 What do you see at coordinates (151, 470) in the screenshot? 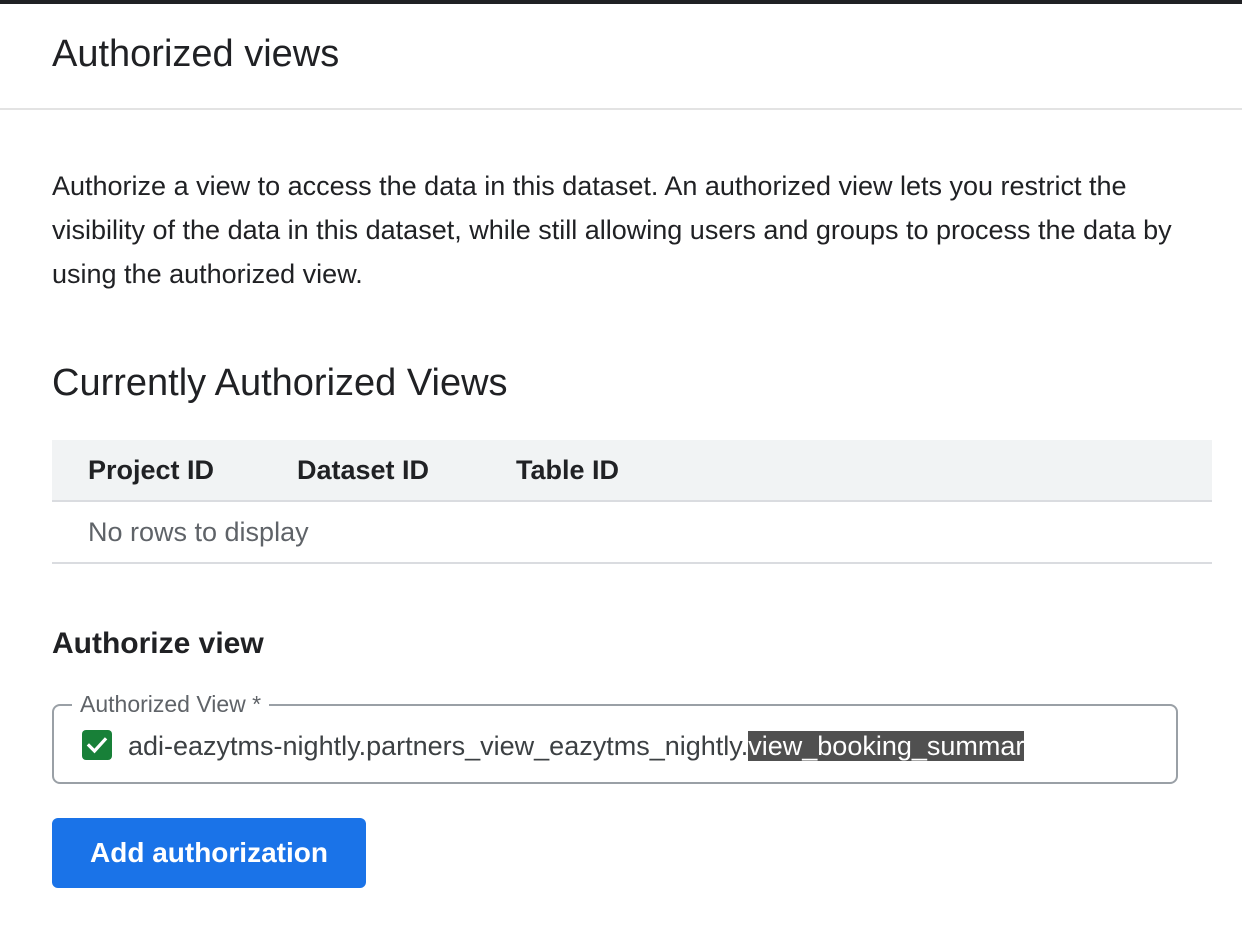
I see `column-header-project-id: Project ID` at bounding box center [151, 470].